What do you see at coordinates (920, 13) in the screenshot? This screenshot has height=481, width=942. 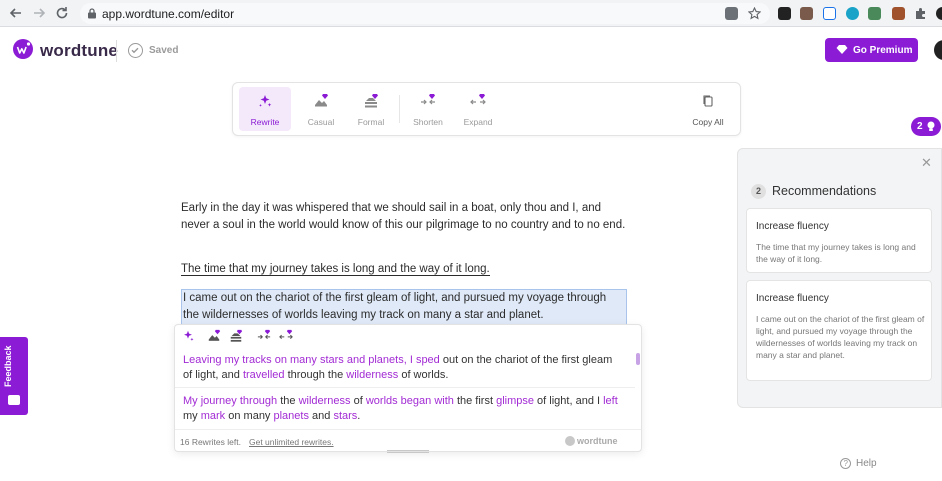 I see `puzzle-icon` at bounding box center [920, 13].